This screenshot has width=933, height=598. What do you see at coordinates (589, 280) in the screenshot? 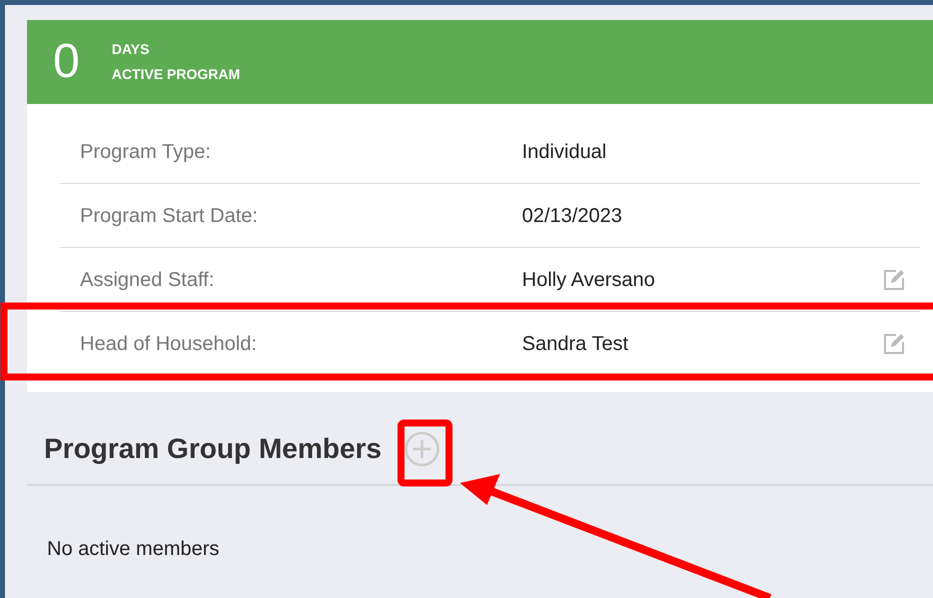
I see `field-value: Holly Aversano` at bounding box center [589, 280].